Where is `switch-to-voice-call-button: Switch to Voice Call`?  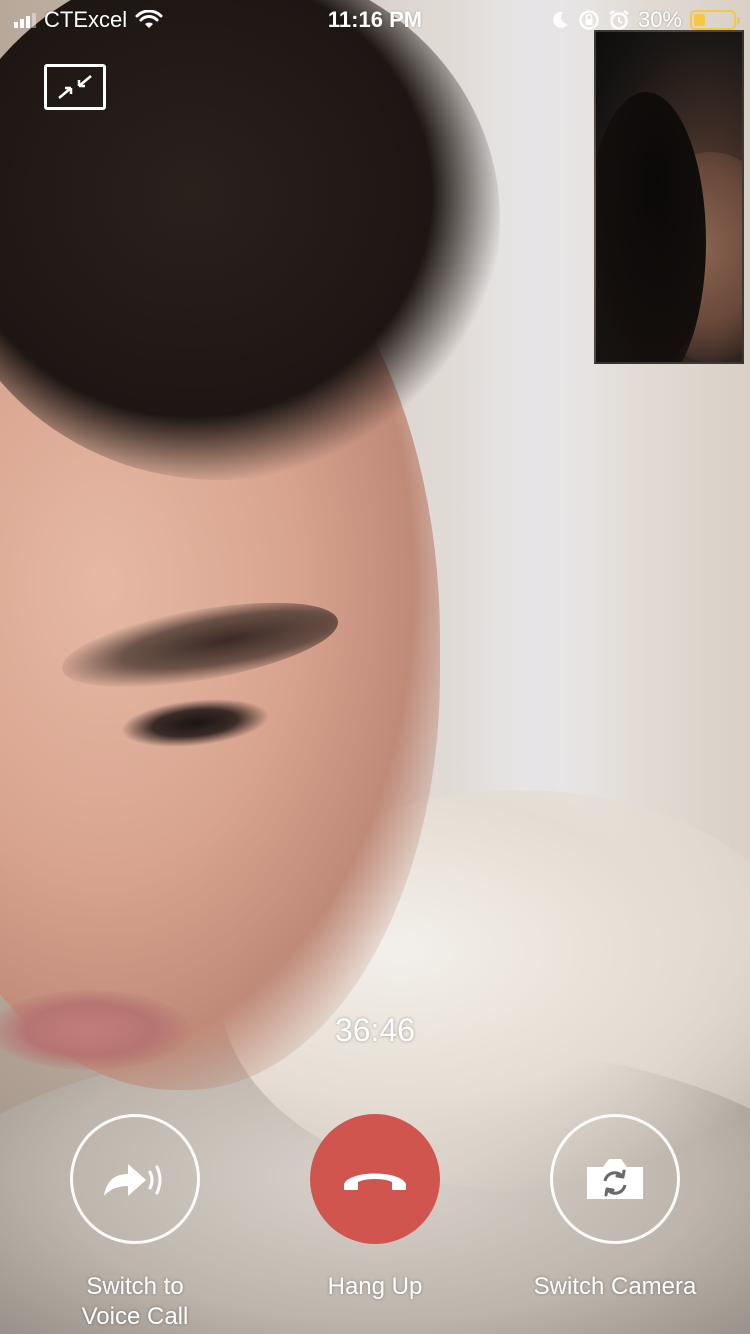 switch-to-voice-call-button: Switch to Voice Call is located at coordinates (135, 1223).